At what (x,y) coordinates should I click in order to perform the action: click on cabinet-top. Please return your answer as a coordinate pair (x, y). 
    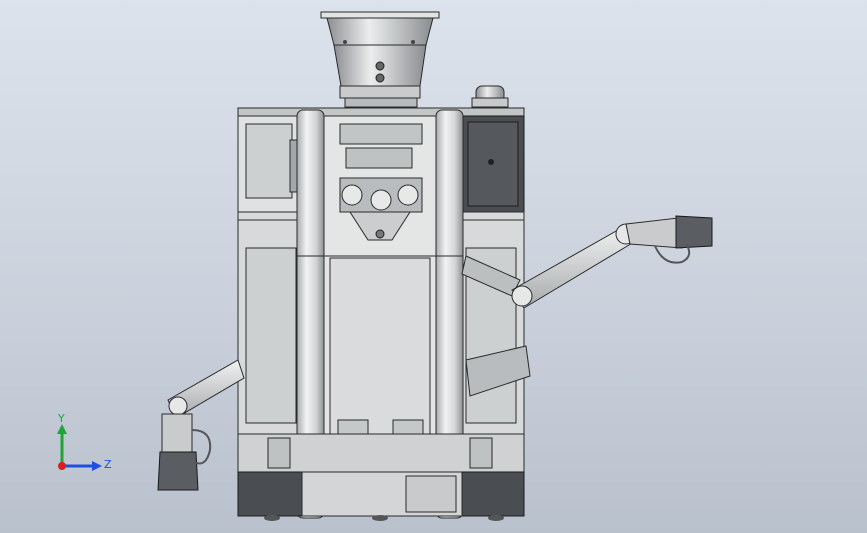
    Looking at the image, I should click on (381, 112).